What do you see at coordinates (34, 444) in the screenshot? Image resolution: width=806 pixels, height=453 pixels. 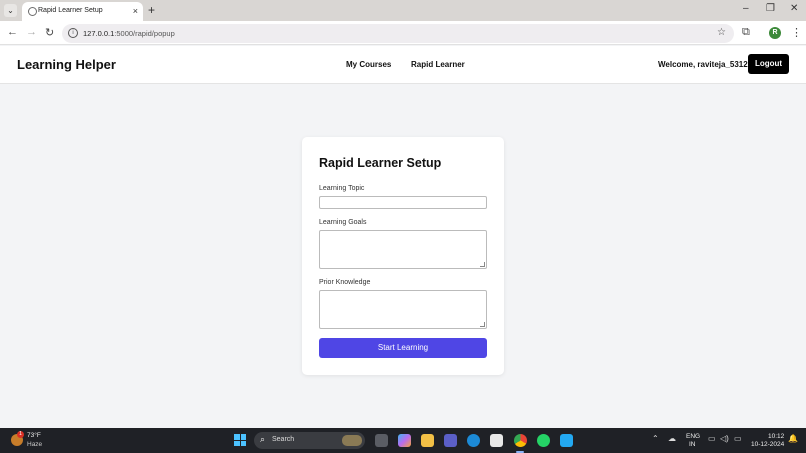 I see `weather-condition: Haze` at bounding box center [34, 444].